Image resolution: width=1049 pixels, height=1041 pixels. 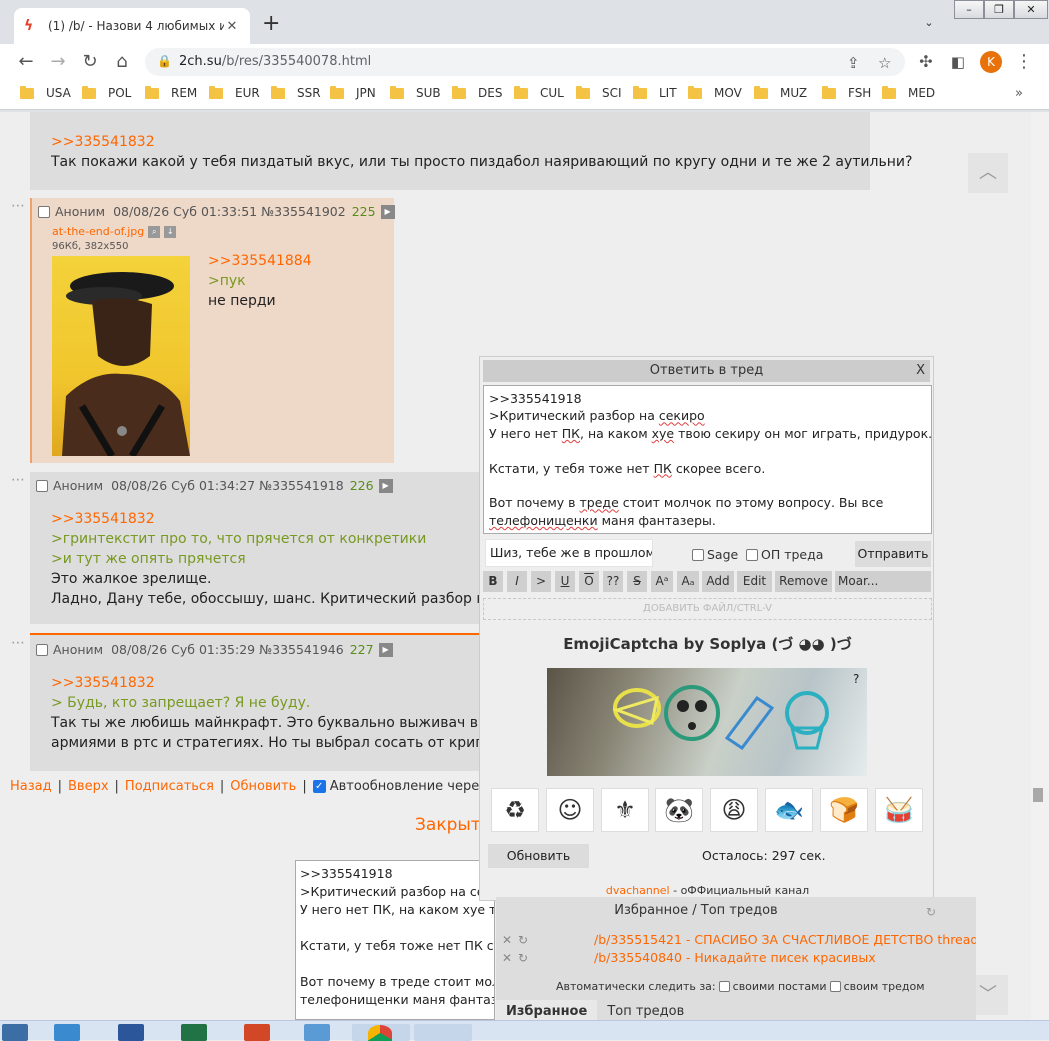 I want to click on bookmark-folder: EUR, so click(x=234, y=92).